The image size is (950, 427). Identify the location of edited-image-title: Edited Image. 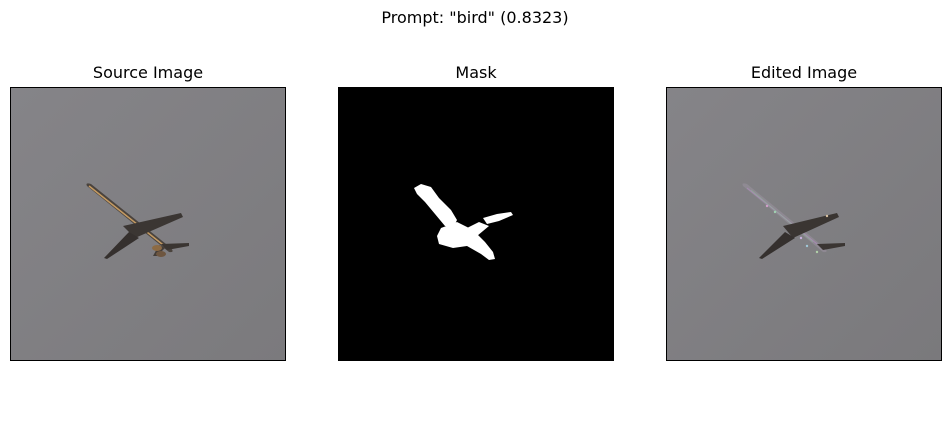
(804, 72).